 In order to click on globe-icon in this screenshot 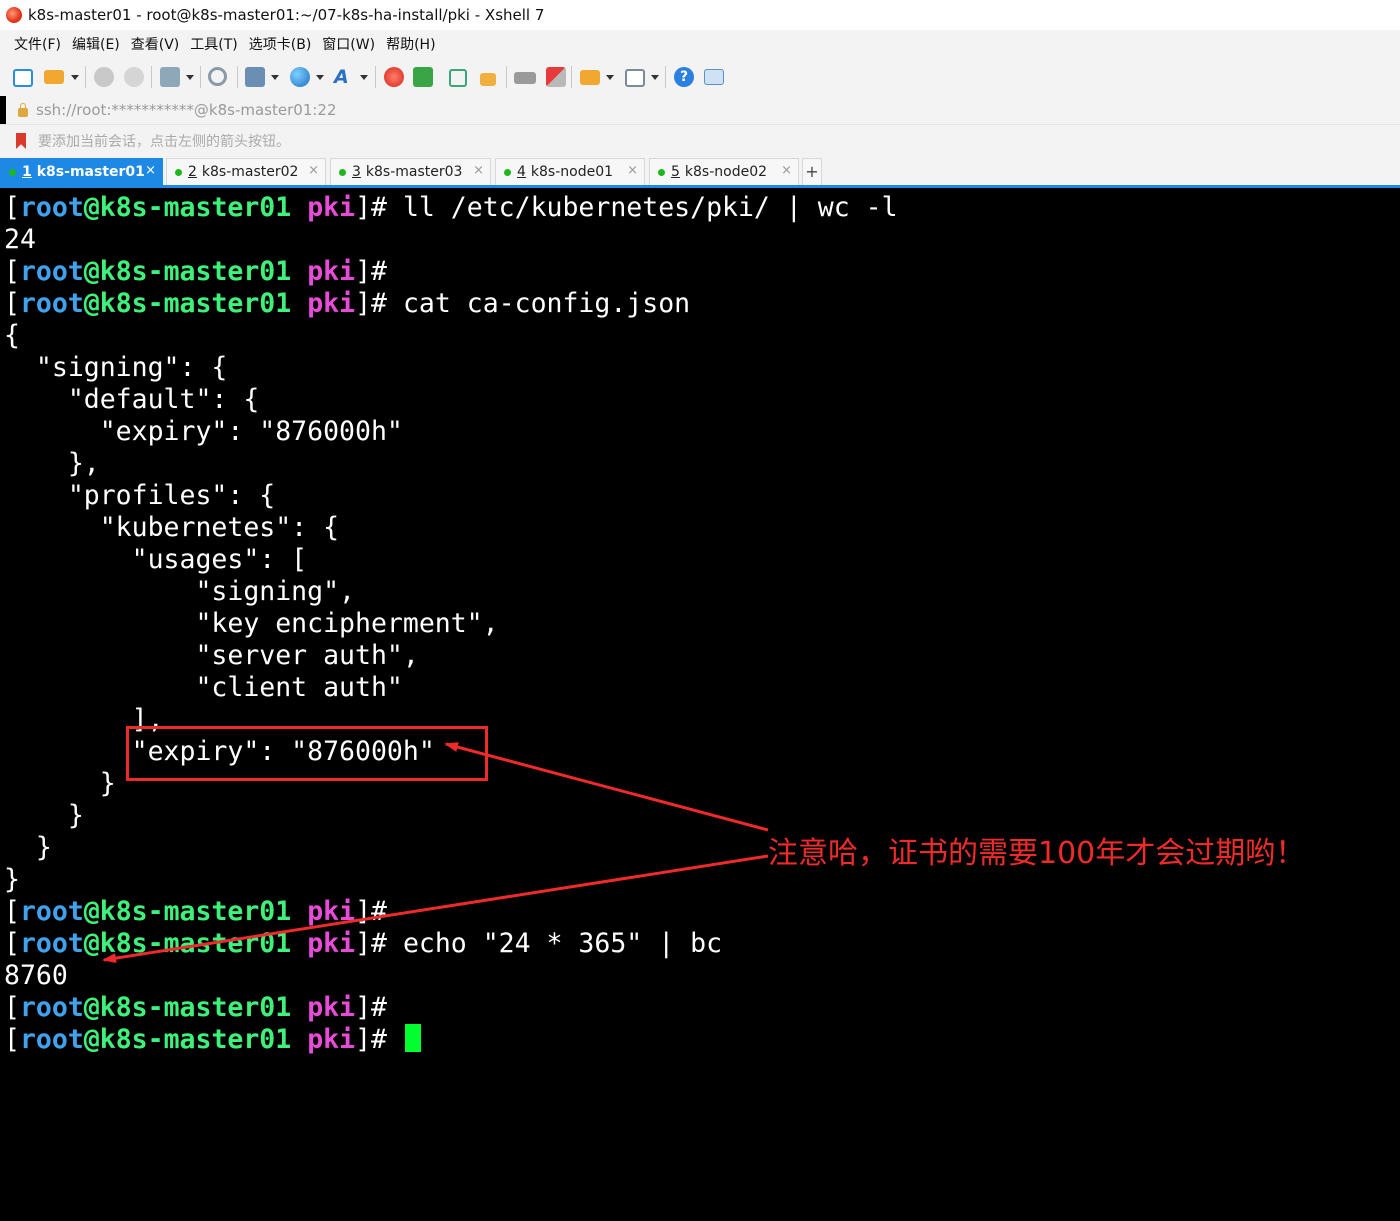, I will do `click(300, 77)`.